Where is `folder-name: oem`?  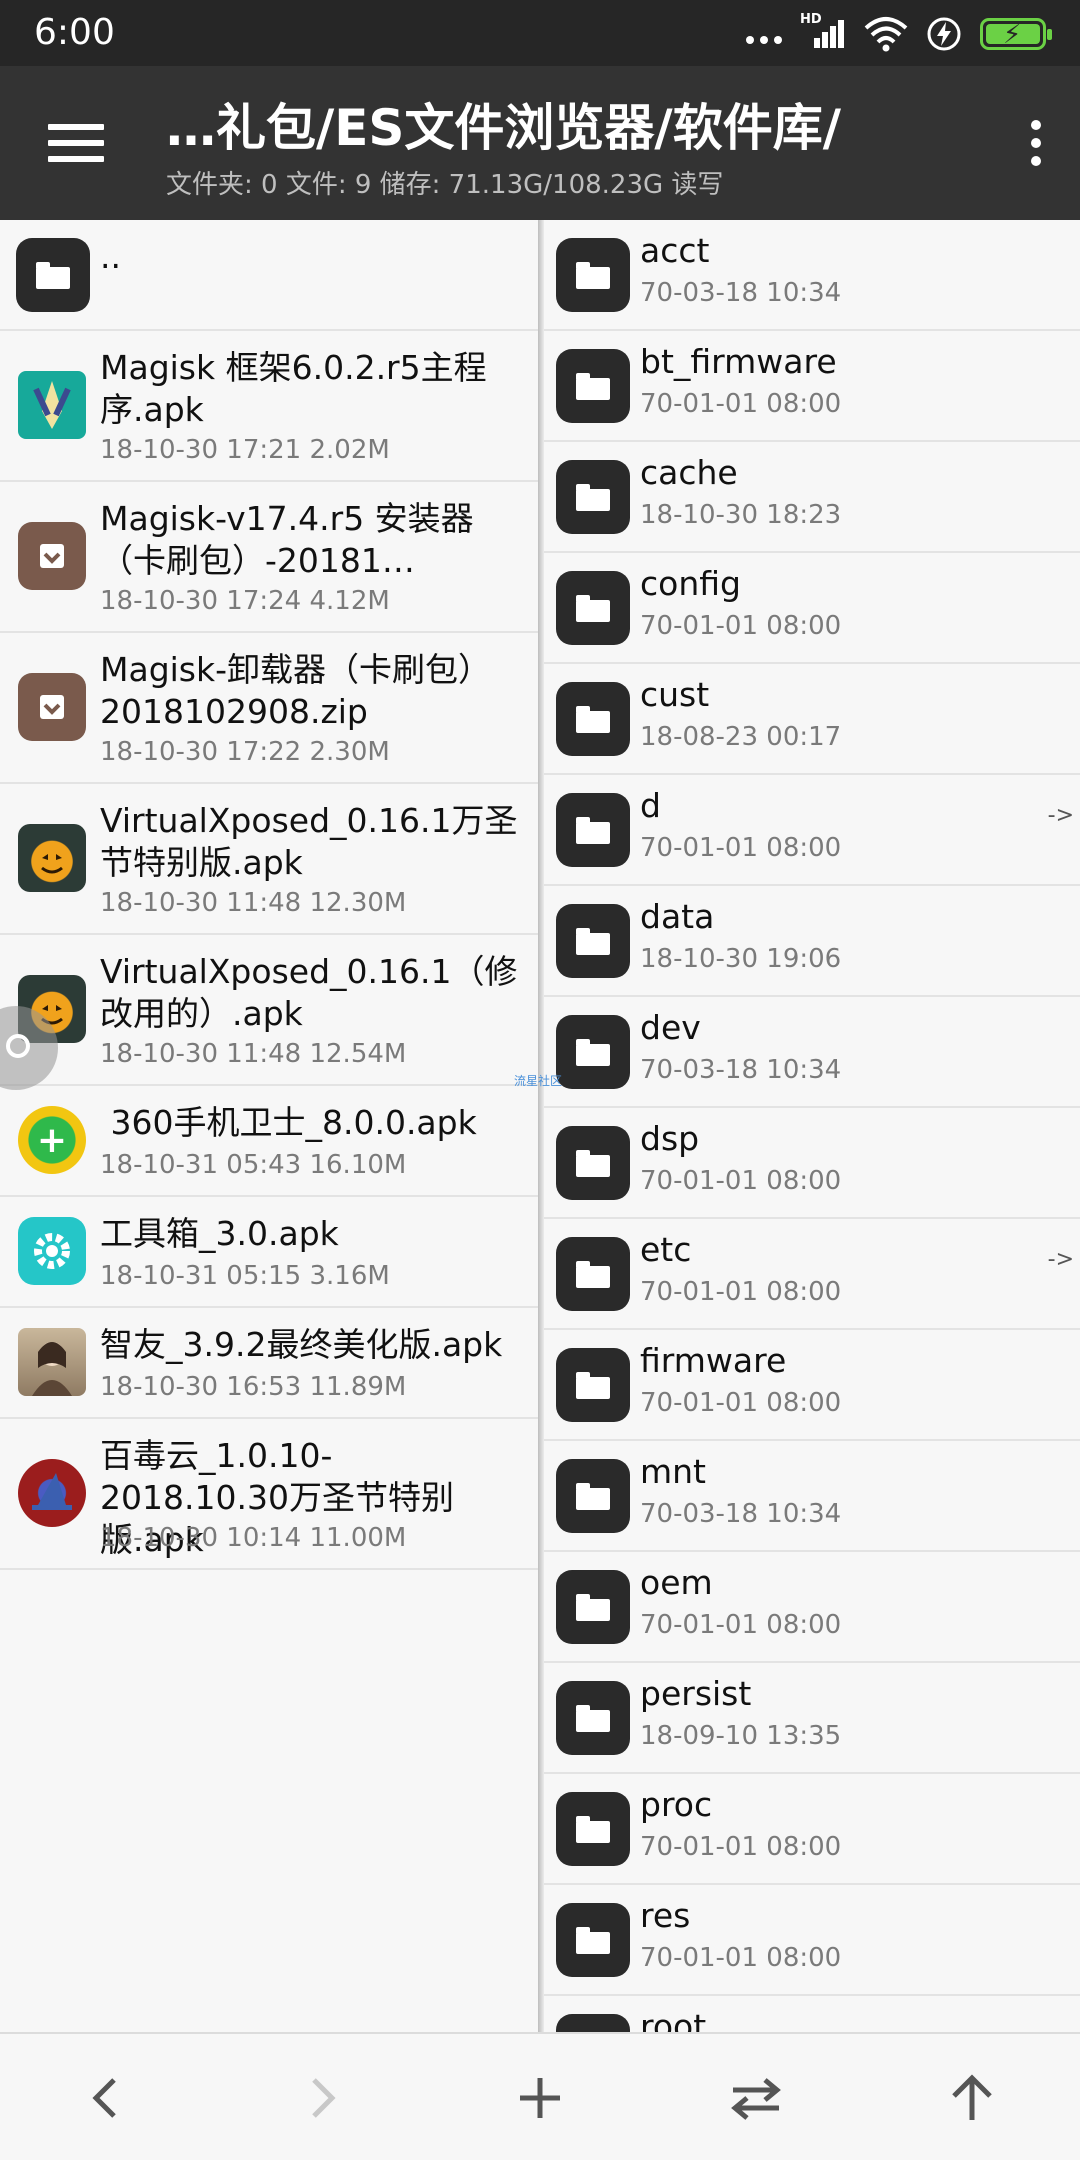 folder-name: oem is located at coordinates (676, 1582).